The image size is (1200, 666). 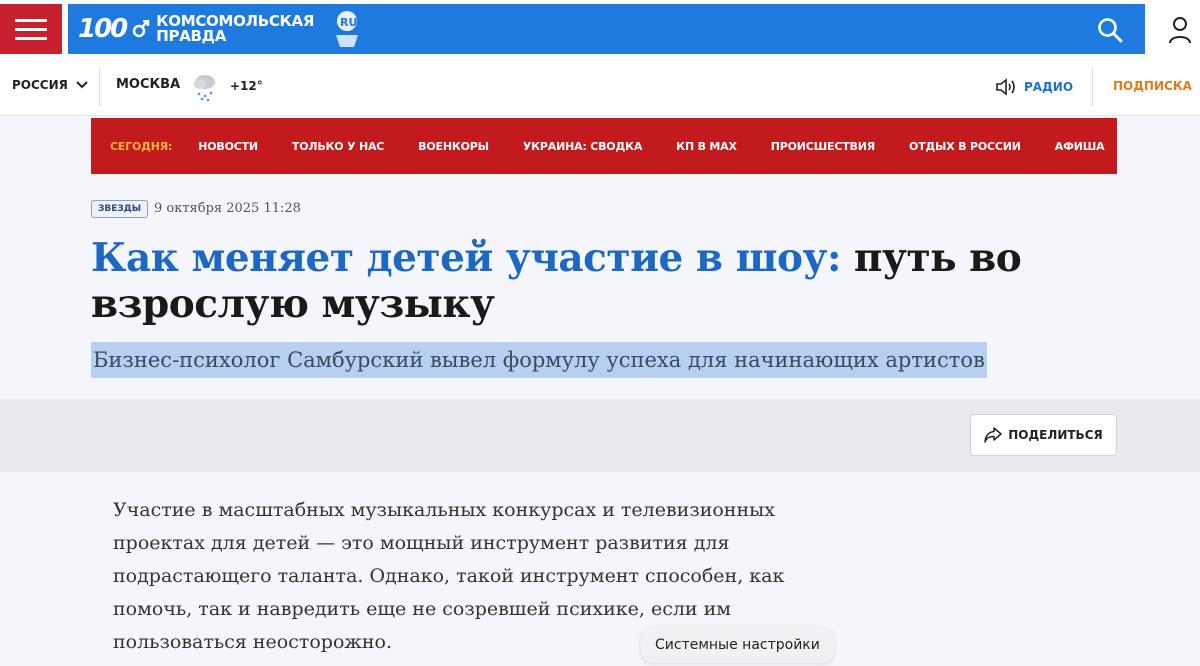 What do you see at coordinates (965, 146) in the screenshot?
I see `nav-item-travel-russia: ОТДЫХ В РОССИИ` at bounding box center [965, 146].